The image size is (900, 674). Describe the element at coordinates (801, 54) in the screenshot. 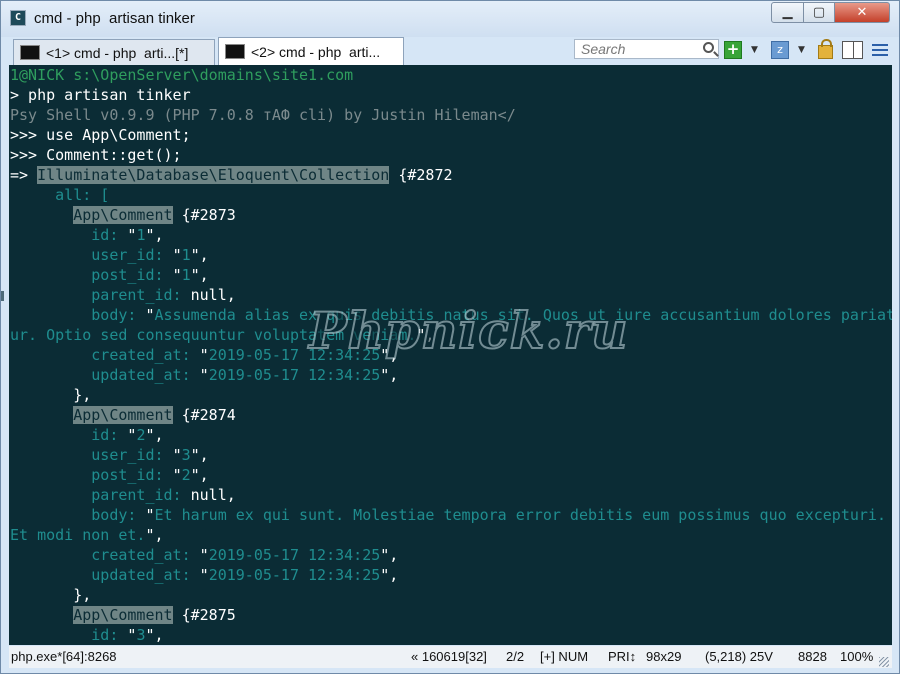

I see `panel-dropdown-icon: ▼` at that location.